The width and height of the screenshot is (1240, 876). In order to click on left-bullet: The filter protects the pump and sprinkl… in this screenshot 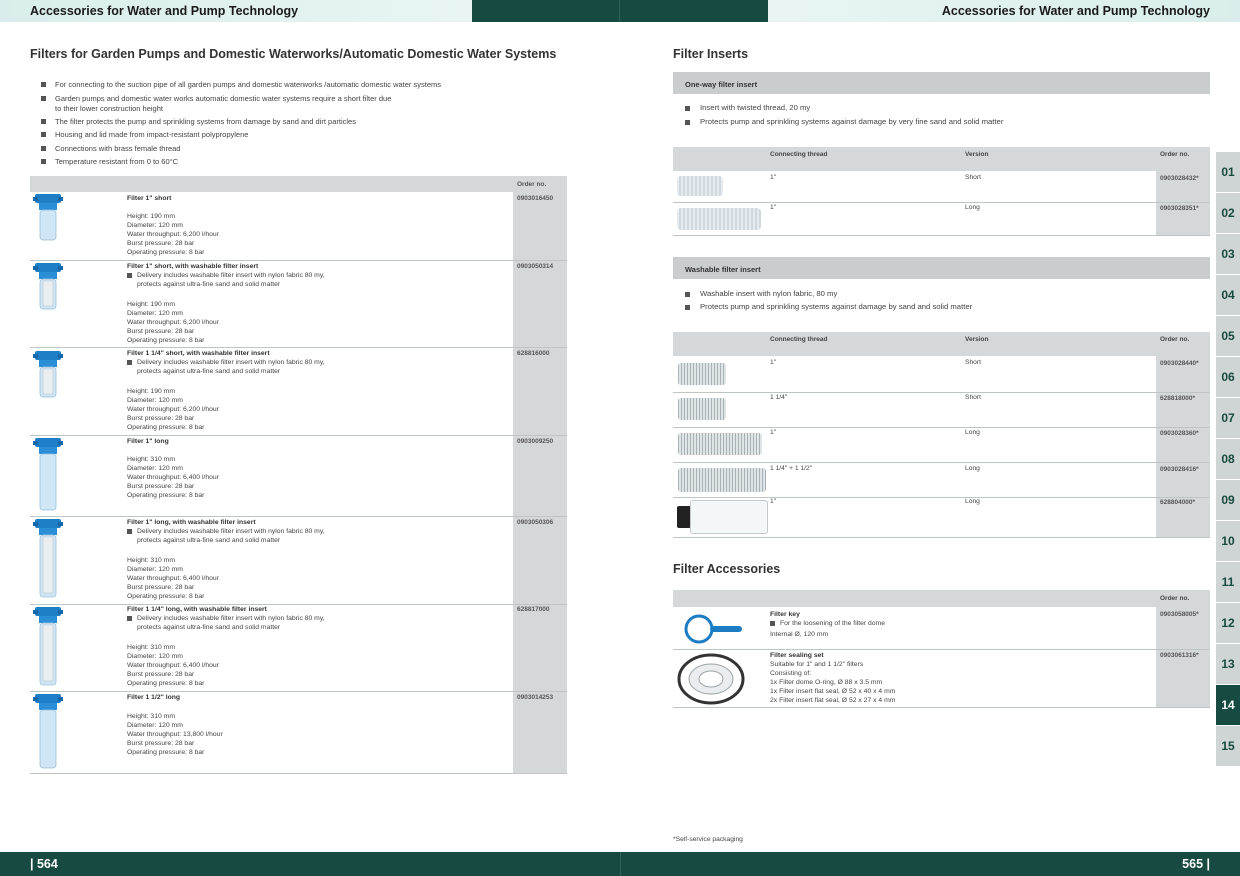, I will do `click(198, 122)`.